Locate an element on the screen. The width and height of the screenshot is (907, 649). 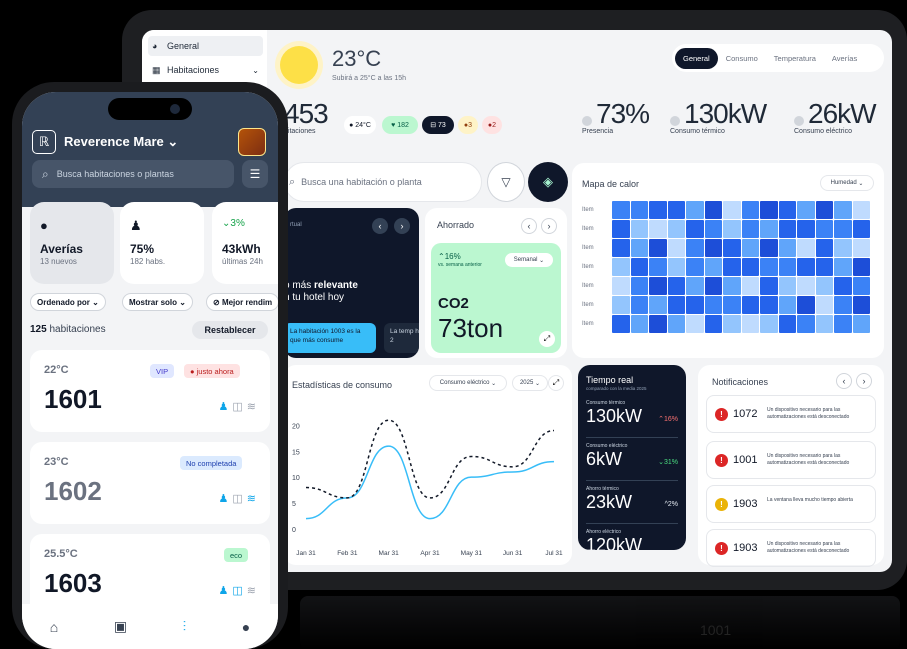
search-placeholder: Busca habitaciones o plantas is located at coordinates (115, 174).